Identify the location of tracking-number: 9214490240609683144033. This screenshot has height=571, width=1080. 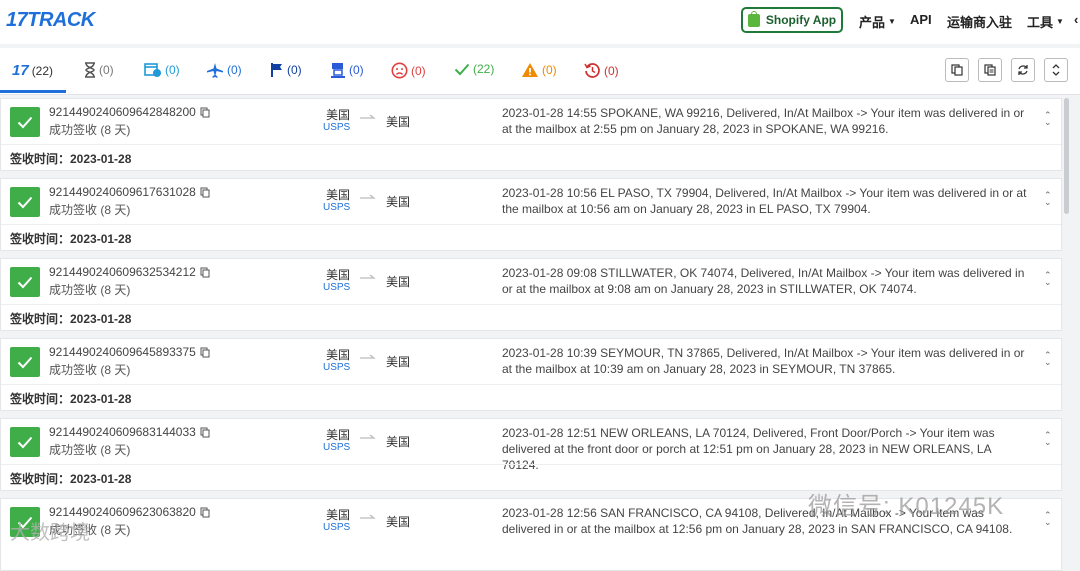
(129, 432).